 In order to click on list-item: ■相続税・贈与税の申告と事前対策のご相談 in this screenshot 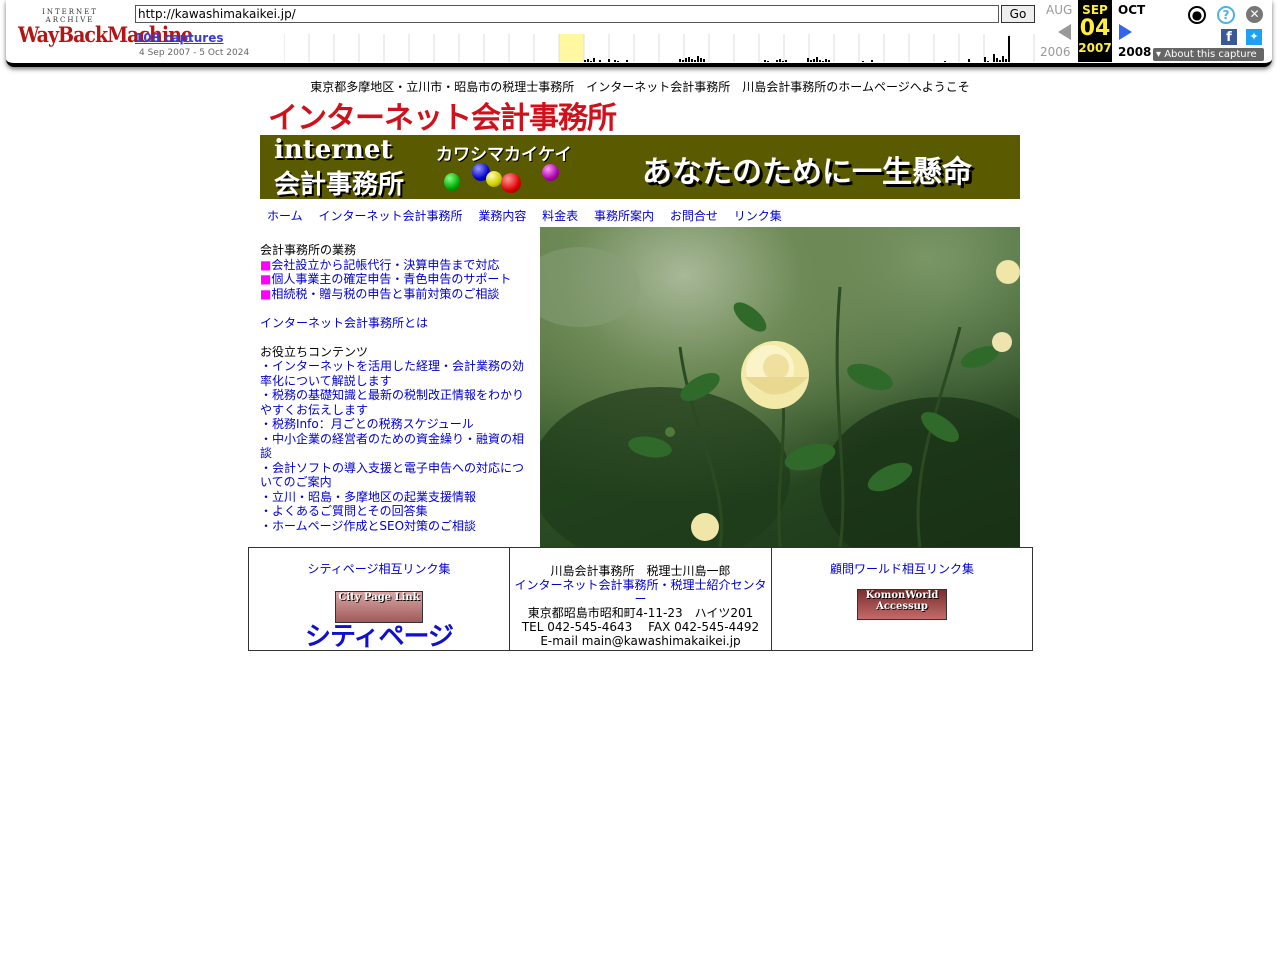, I will do `click(397, 294)`.